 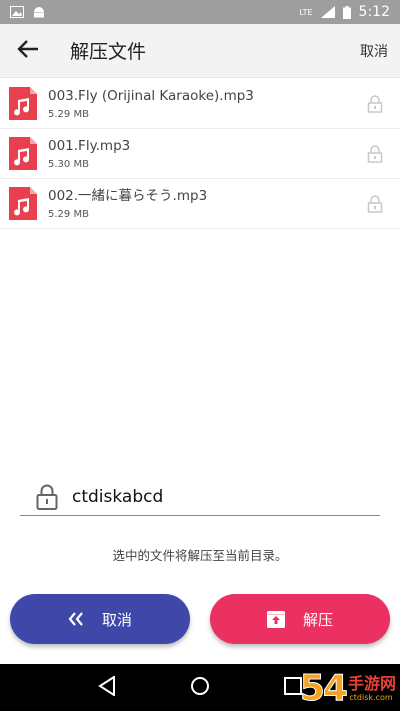 I want to click on double-chevron-left-icon, so click(x=76, y=619).